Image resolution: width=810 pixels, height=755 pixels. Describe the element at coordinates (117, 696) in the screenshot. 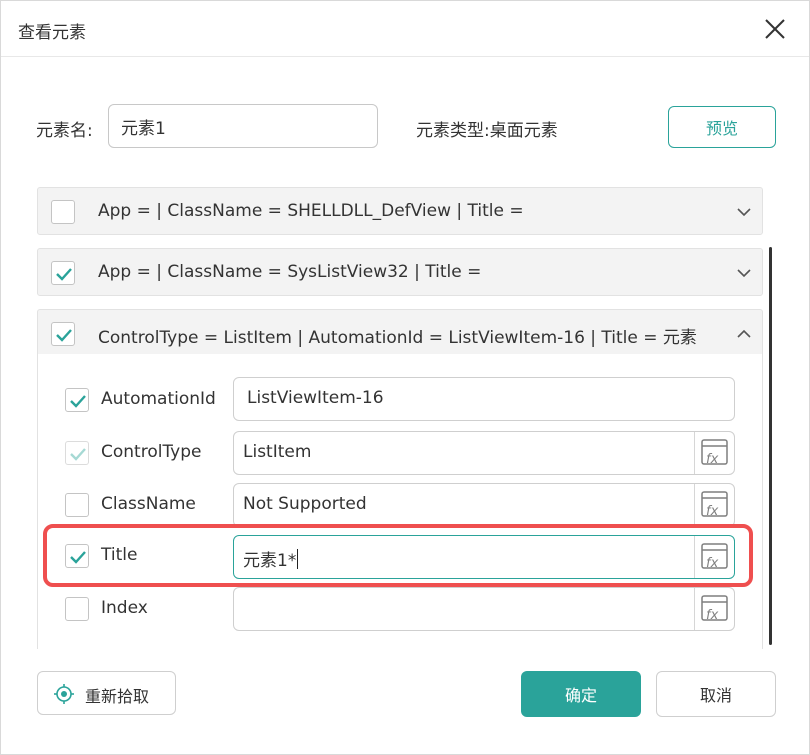

I see `repick-label: 重新拾取` at that location.